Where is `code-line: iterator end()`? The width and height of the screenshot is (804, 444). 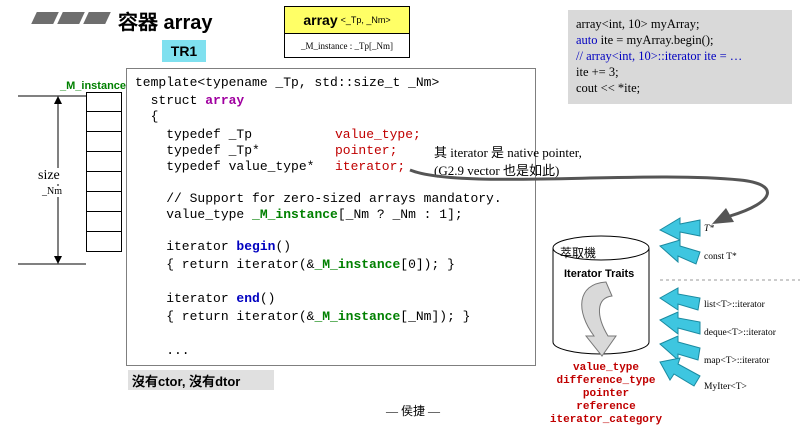 code-line: iterator end() is located at coordinates (205, 298).